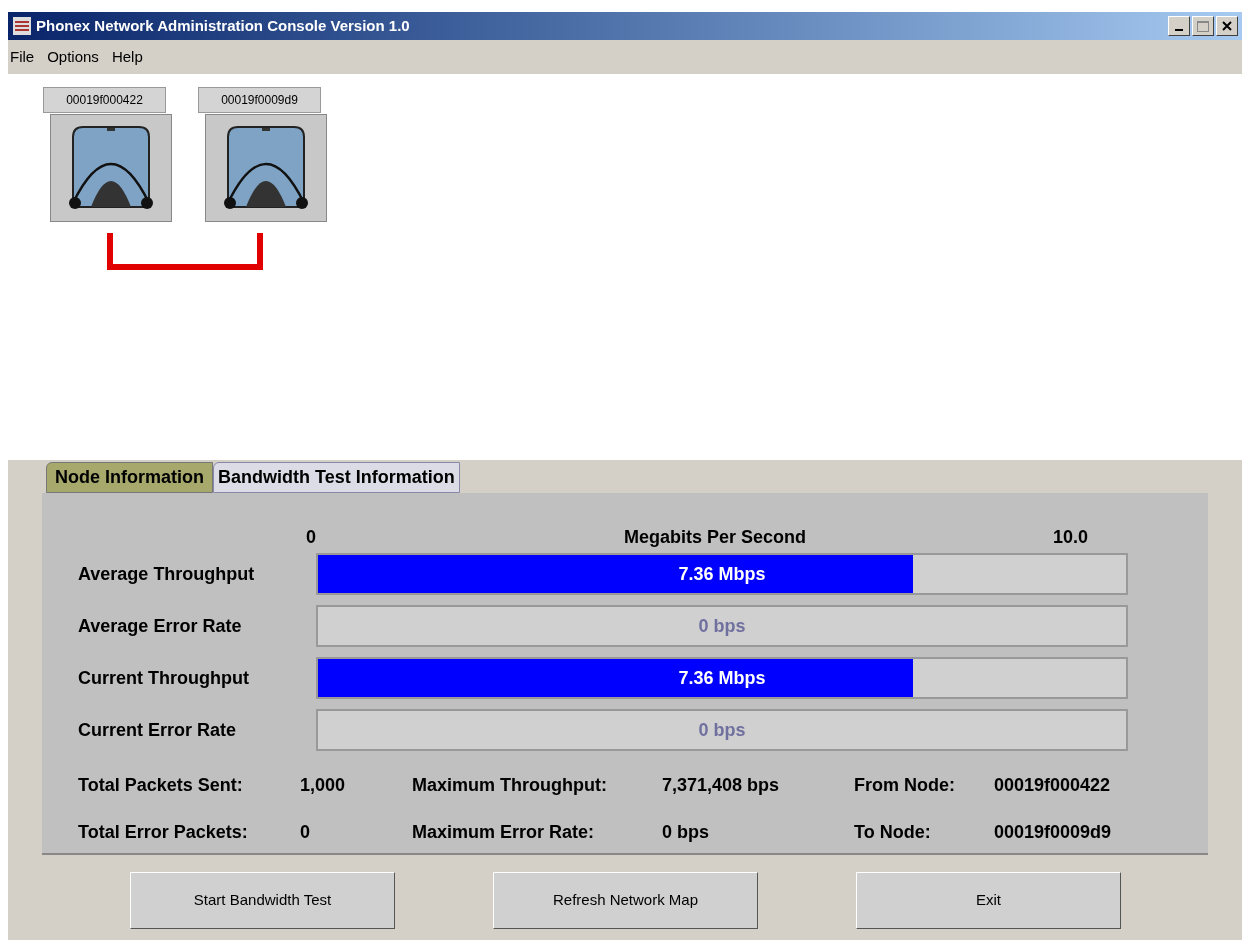  What do you see at coordinates (893, 832) in the screenshot?
I see `stat-label: To Node:` at bounding box center [893, 832].